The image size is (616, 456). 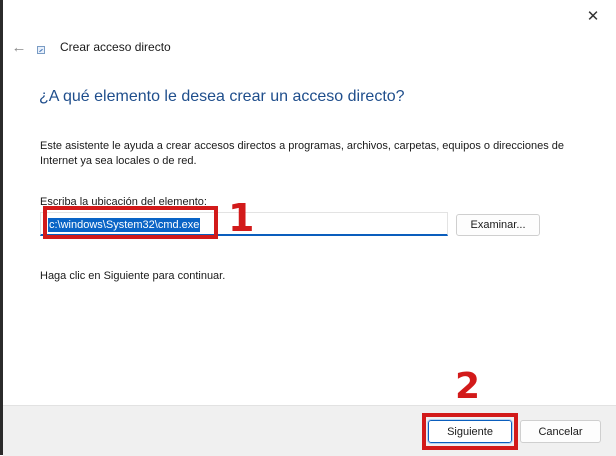 I want to click on continue-hint: Haga clic en Siguiente para continuar., so click(x=133, y=276).